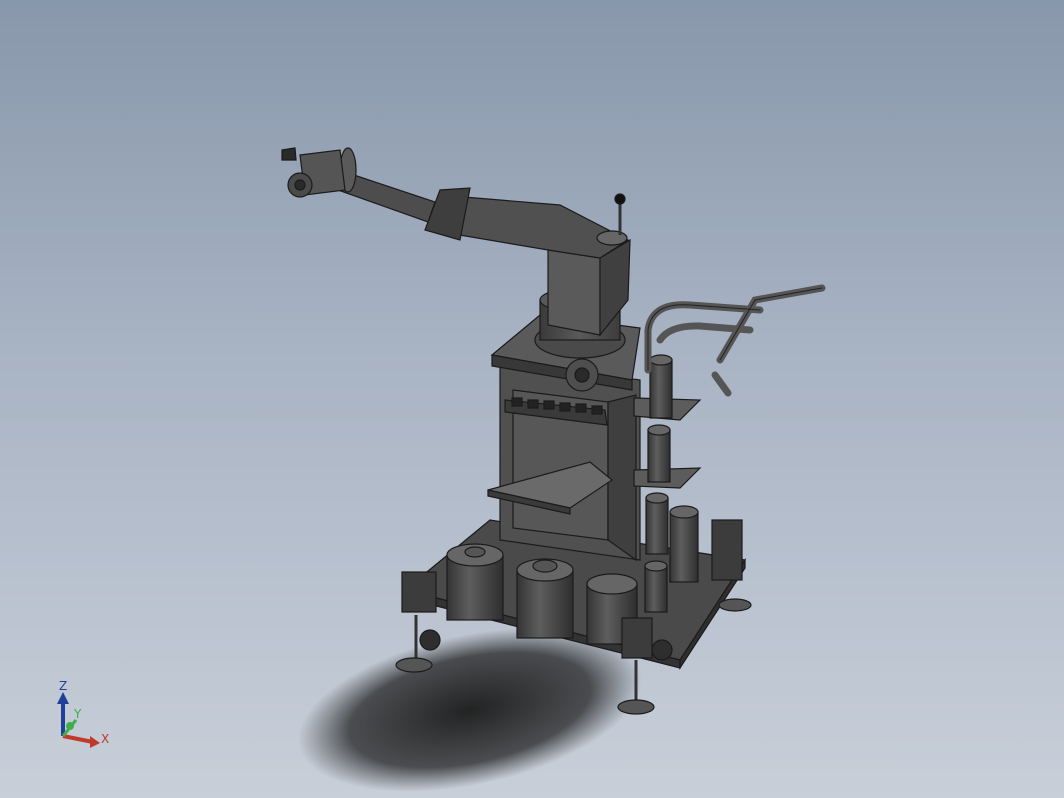 This screenshot has width=1064, height=798. I want to click on origin-dot, so click(70, 726).